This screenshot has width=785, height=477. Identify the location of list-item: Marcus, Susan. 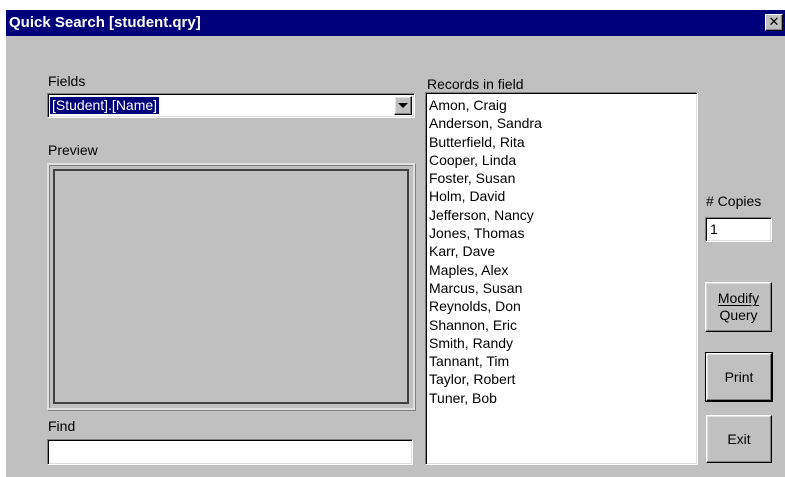
(561, 288).